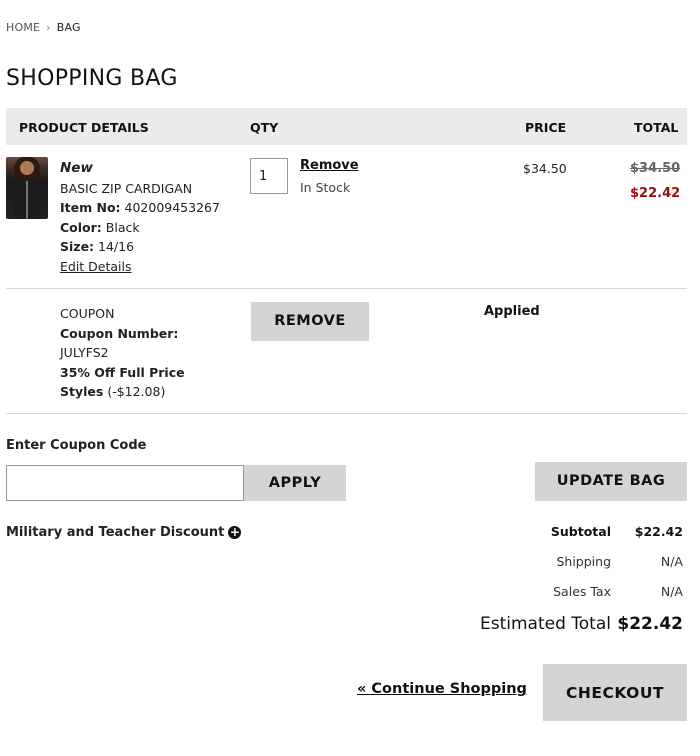 Image resolution: width=700 pixels, height=756 pixels. What do you see at coordinates (136, 391) in the screenshot?
I see `coupon-discount: (-$12.08)` at bounding box center [136, 391].